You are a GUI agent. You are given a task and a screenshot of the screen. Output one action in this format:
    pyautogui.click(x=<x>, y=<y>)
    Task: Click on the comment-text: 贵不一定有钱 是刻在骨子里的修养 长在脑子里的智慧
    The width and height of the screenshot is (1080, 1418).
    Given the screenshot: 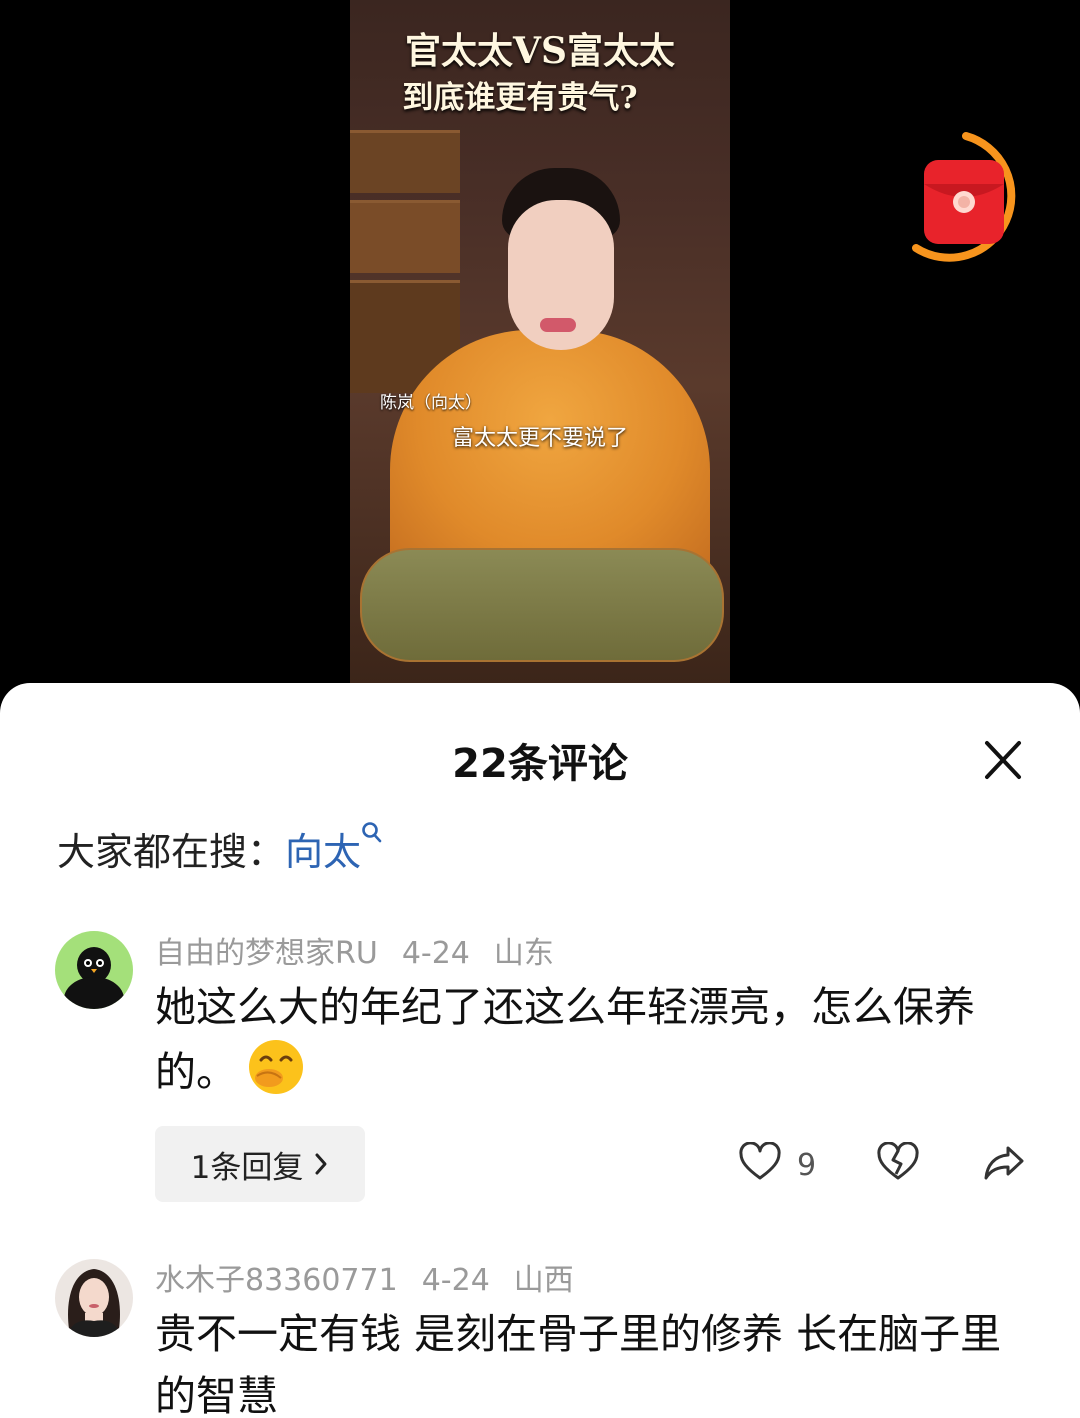 What is the action you would take?
    pyautogui.click(x=580, y=1360)
    